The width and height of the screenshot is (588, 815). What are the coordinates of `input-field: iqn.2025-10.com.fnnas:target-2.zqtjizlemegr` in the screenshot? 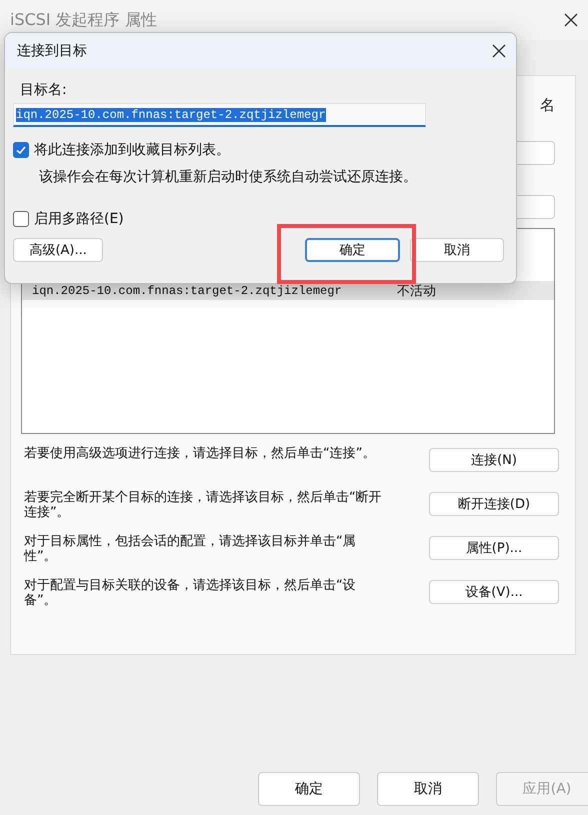 It's located at (219, 115).